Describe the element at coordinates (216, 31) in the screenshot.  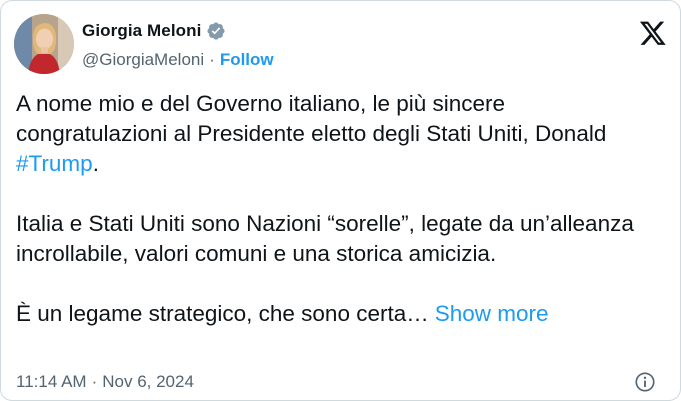
I see `verified-badge-icon` at that location.